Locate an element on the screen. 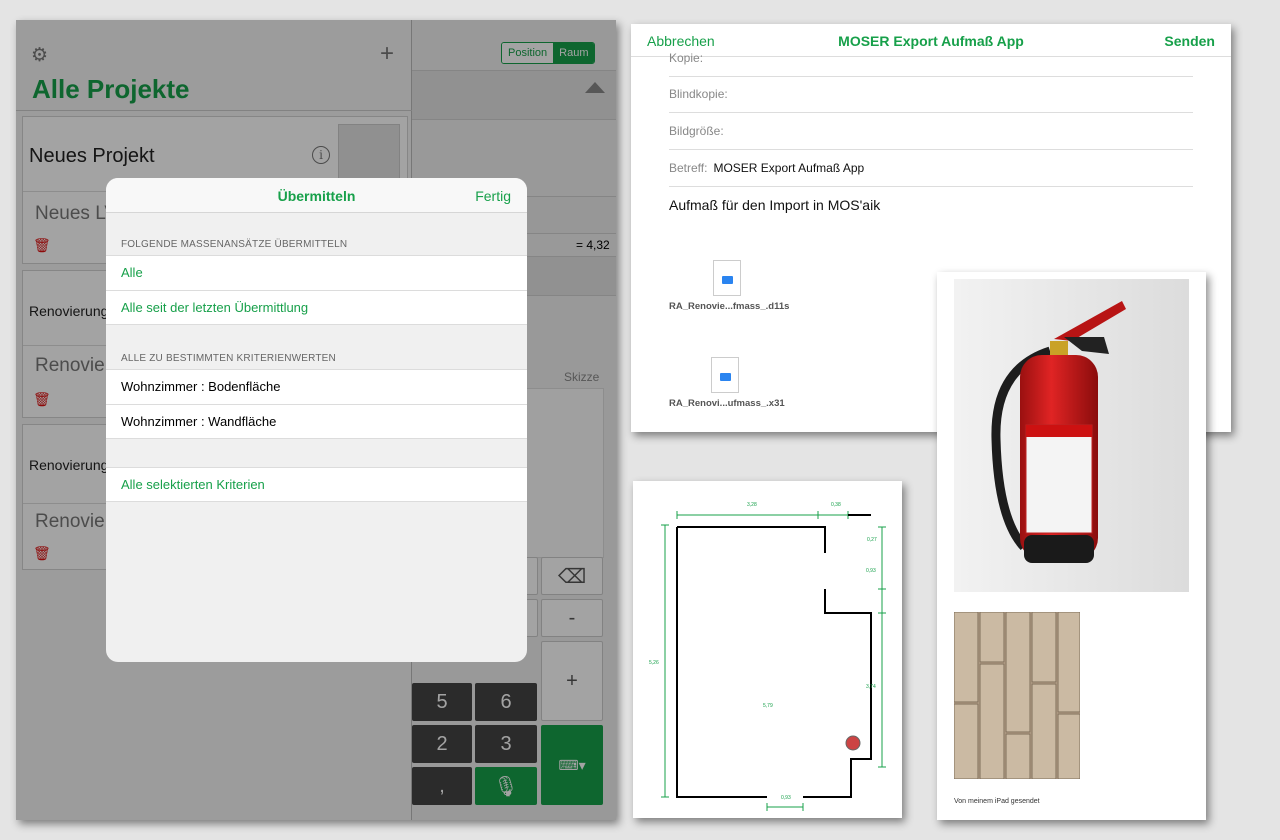 The width and height of the screenshot is (1280, 840). subject-field: Betreff: MOSER Export Aufmaß App is located at coordinates (766, 168).